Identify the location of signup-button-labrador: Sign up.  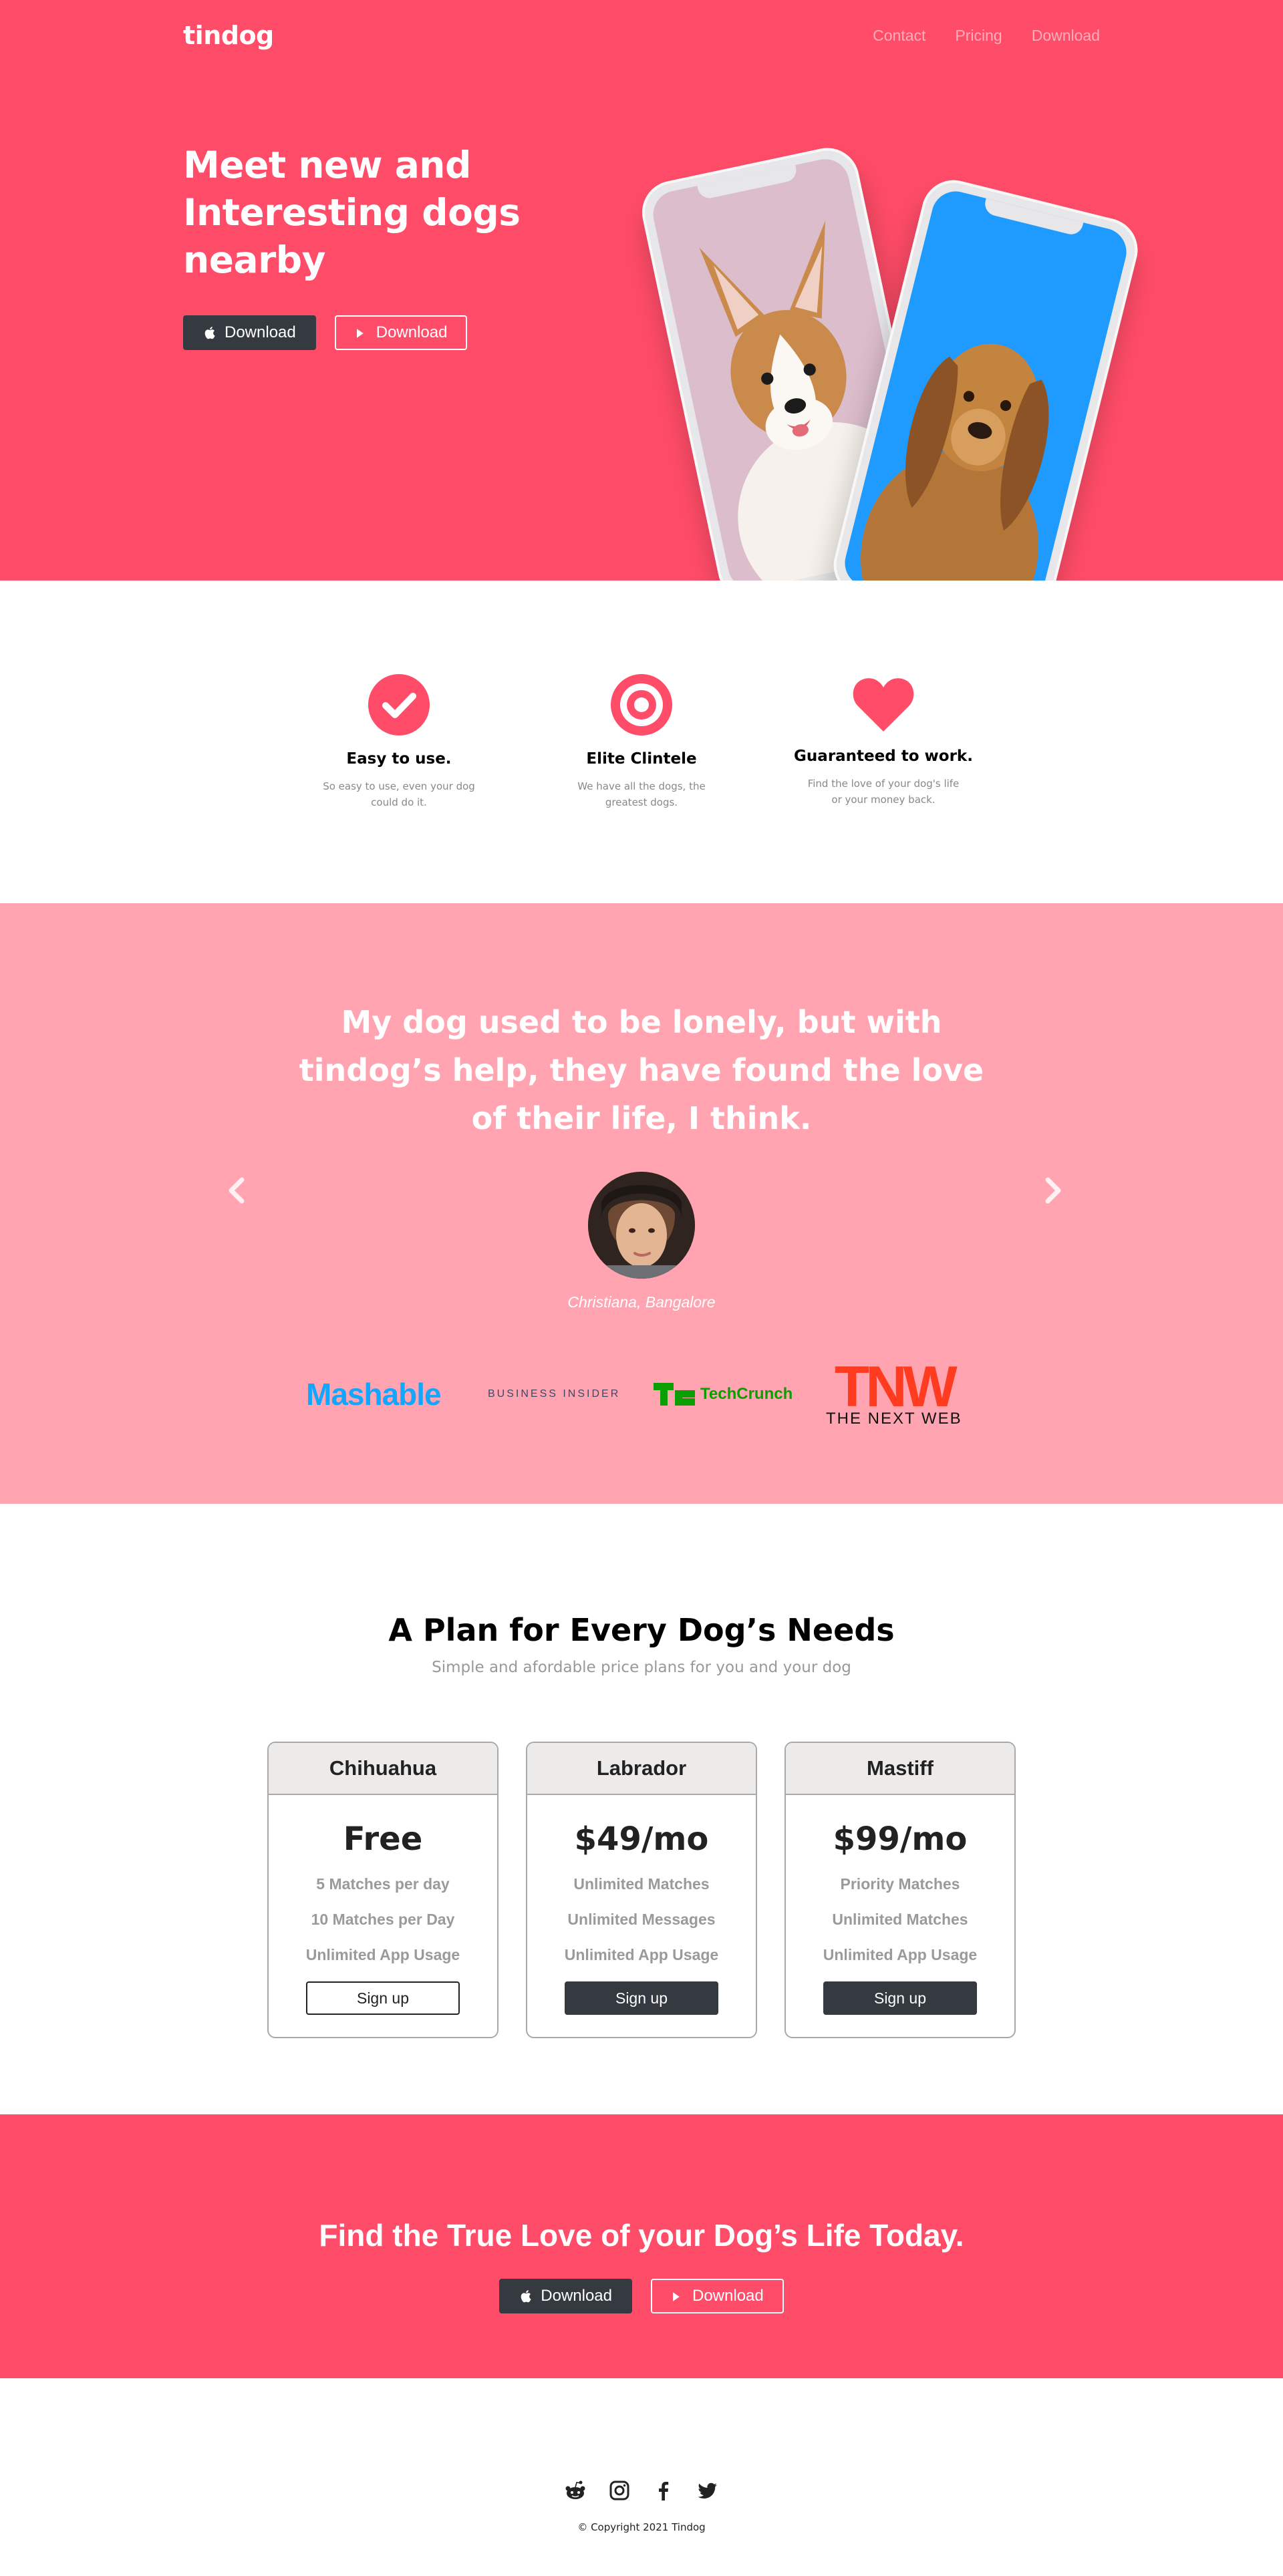
(641, 1998).